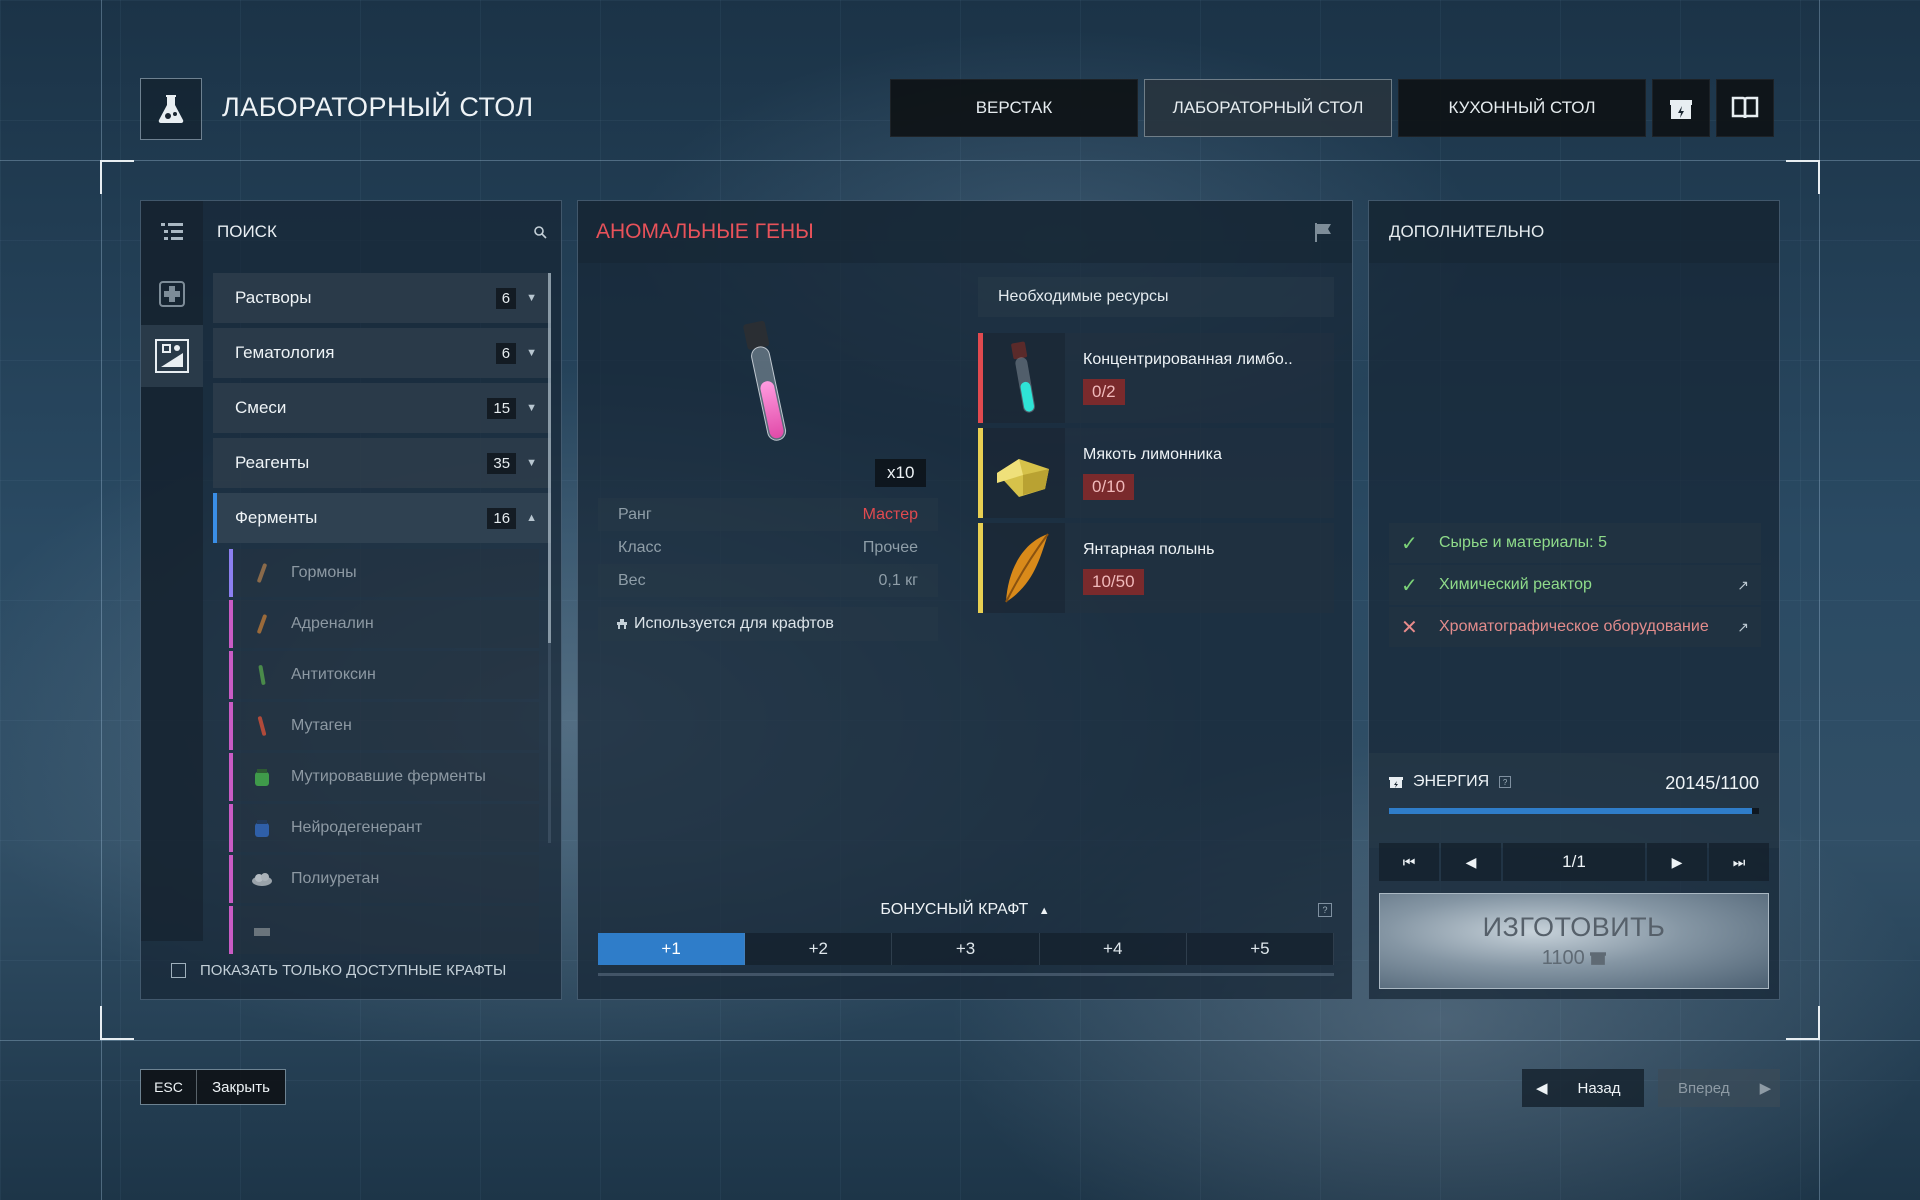  What do you see at coordinates (1113, 949) in the screenshot?
I see `bonus-tab: +4` at bounding box center [1113, 949].